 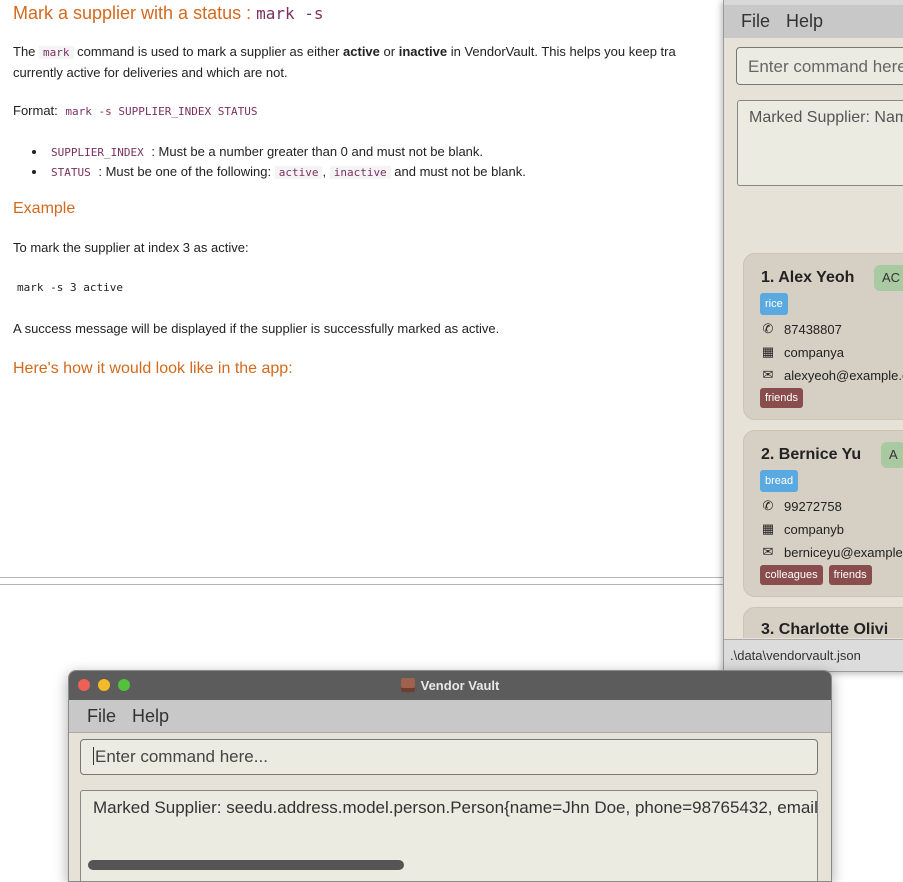 I want to click on company-row: ▦ companya, so click(x=802, y=352).